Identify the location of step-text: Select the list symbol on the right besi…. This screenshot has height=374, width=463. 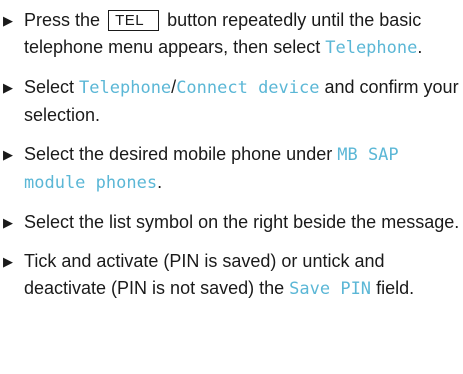
(242, 222).